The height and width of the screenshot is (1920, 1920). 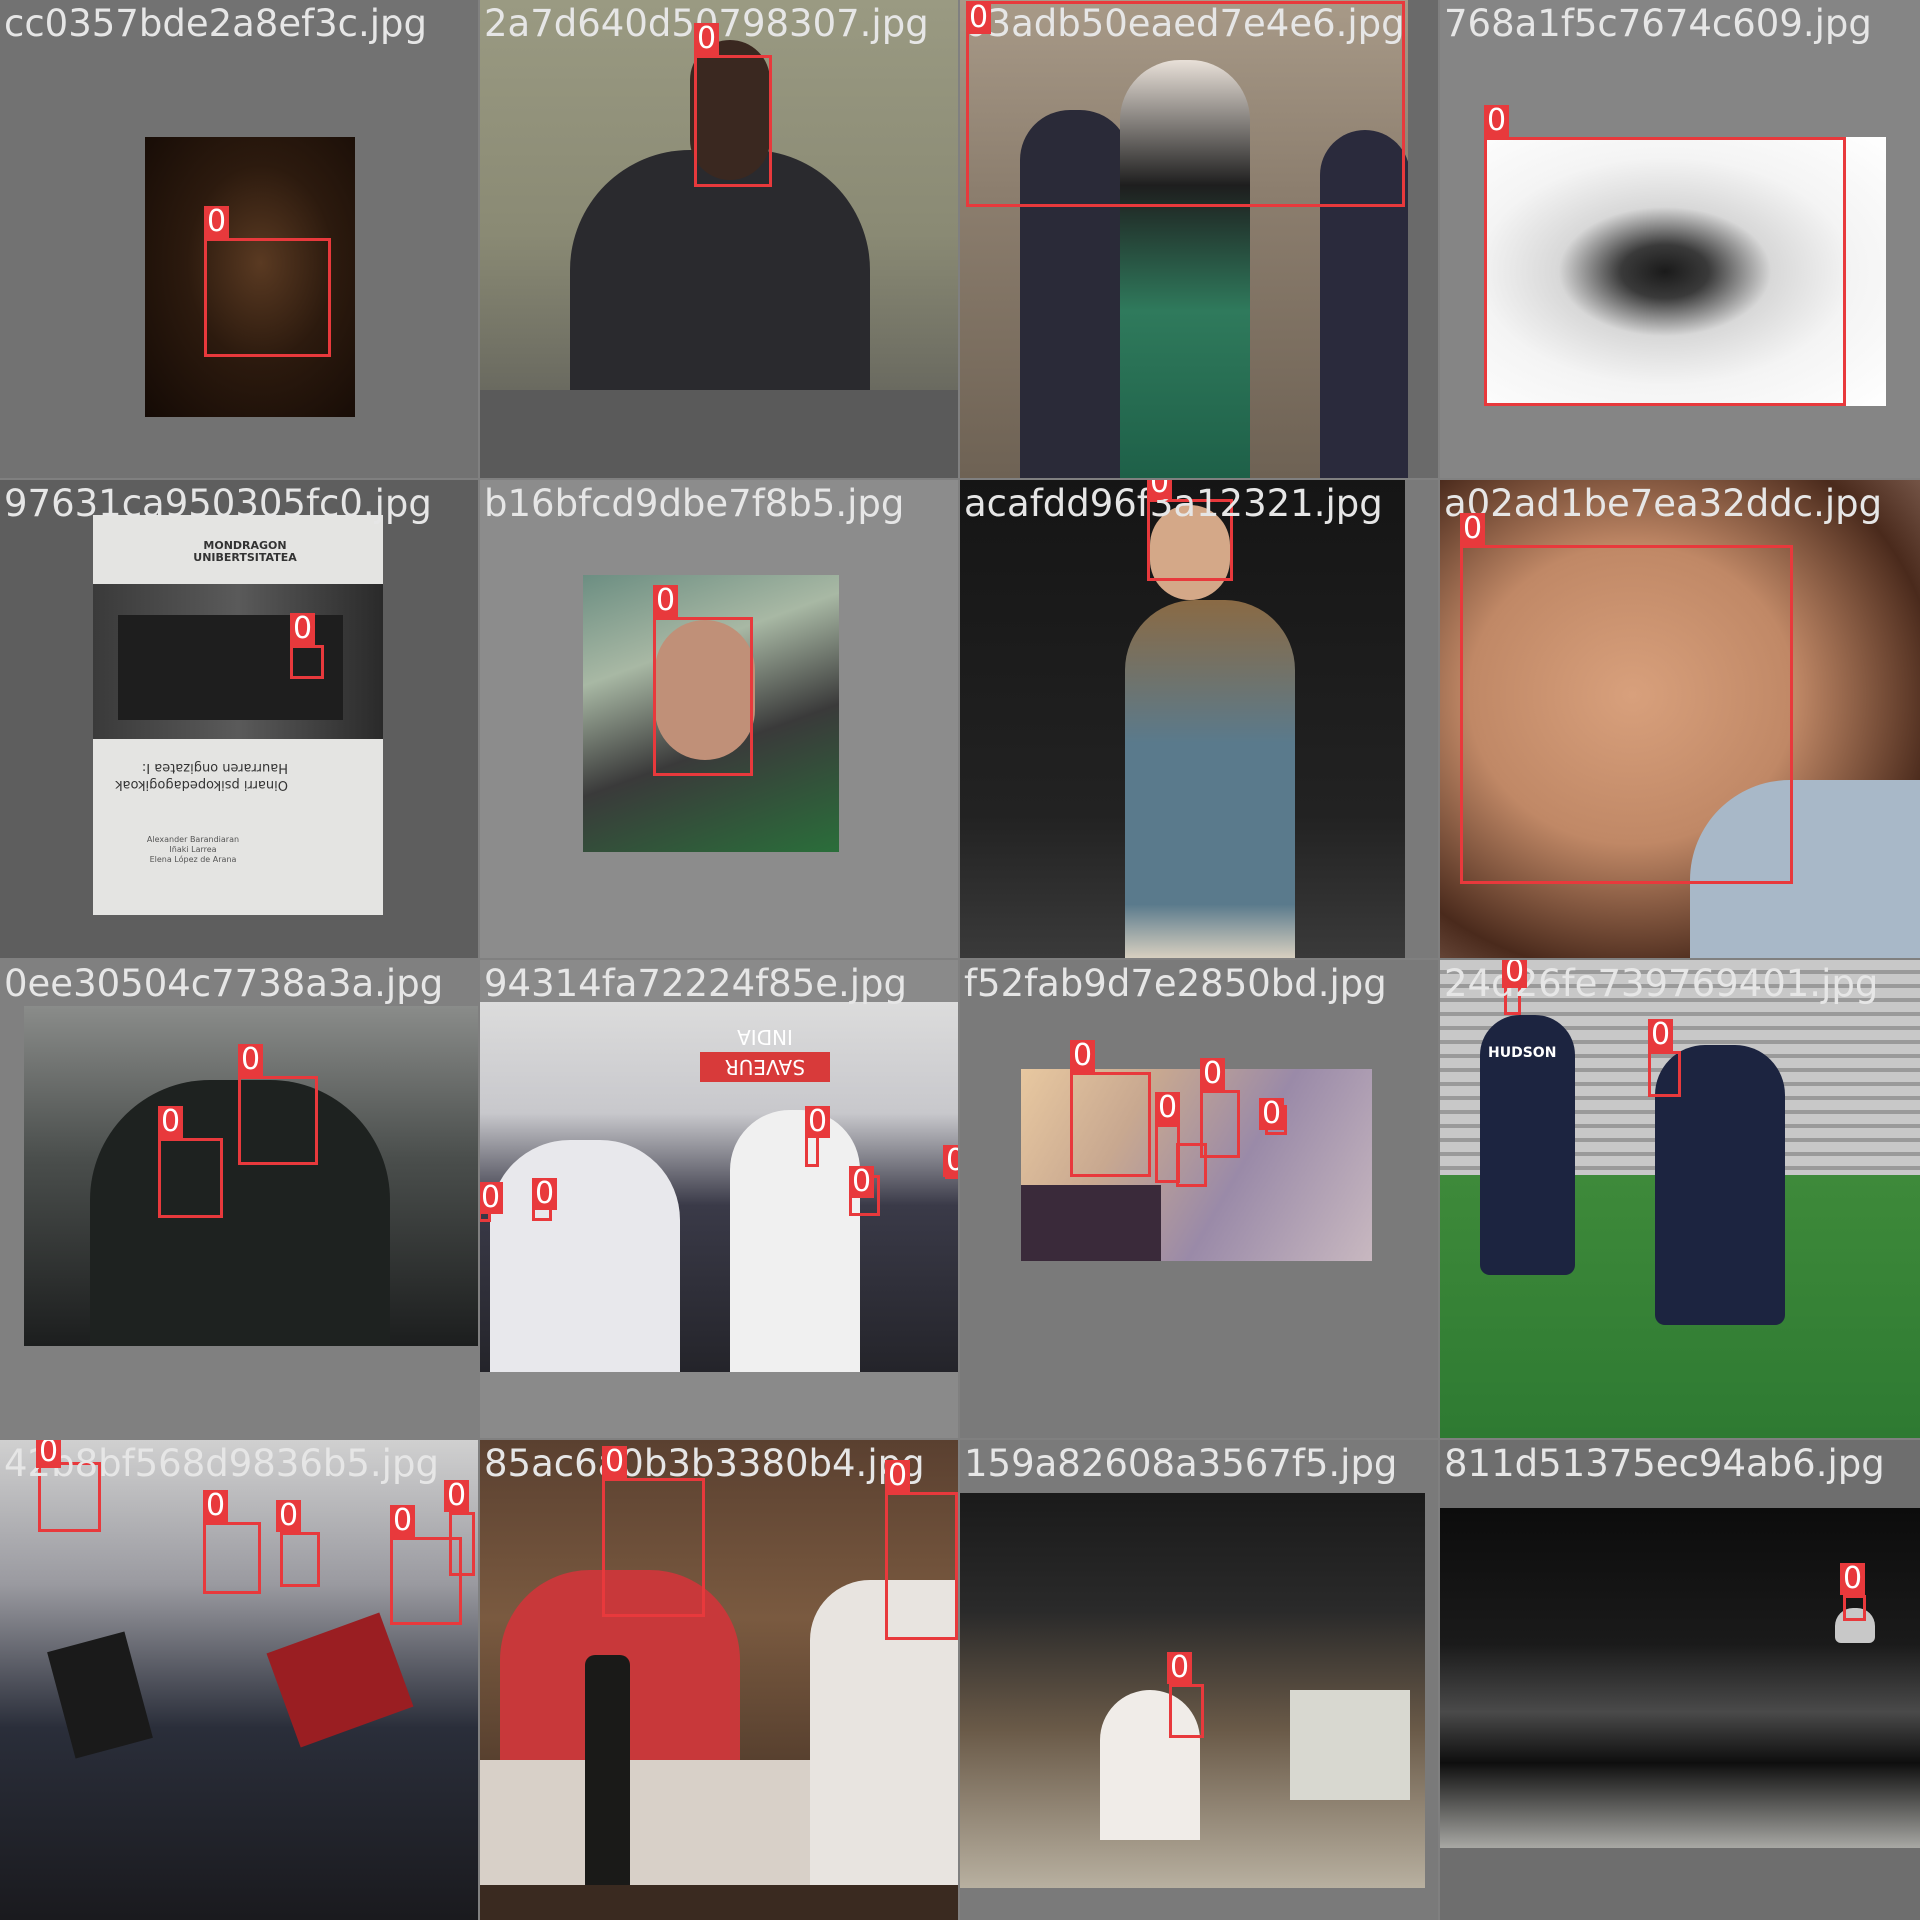 I want to click on book-logo: MONDRAGON UNIBERTSITATEA, so click(x=245, y=551).